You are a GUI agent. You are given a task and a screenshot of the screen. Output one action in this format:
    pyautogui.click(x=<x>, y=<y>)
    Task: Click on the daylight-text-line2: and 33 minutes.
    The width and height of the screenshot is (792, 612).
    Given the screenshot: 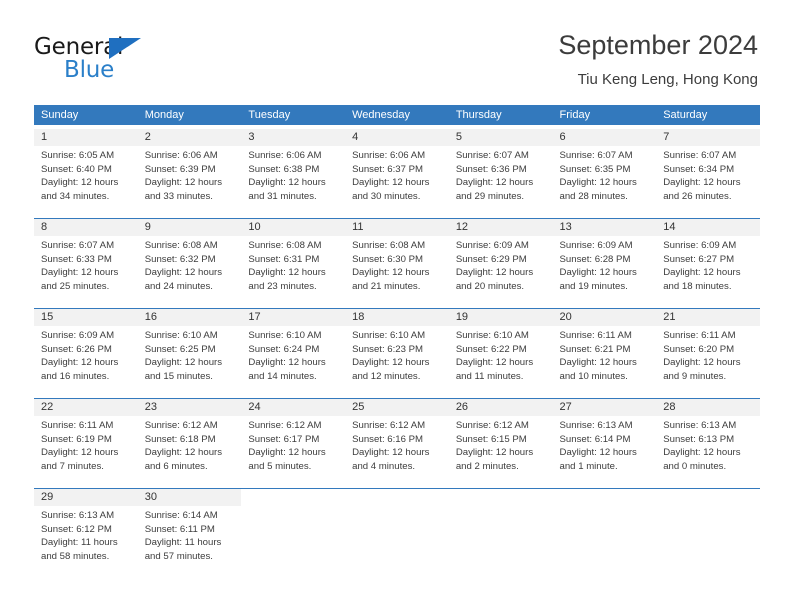 What is the action you would take?
    pyautogui.click(x=178, y=196)
    